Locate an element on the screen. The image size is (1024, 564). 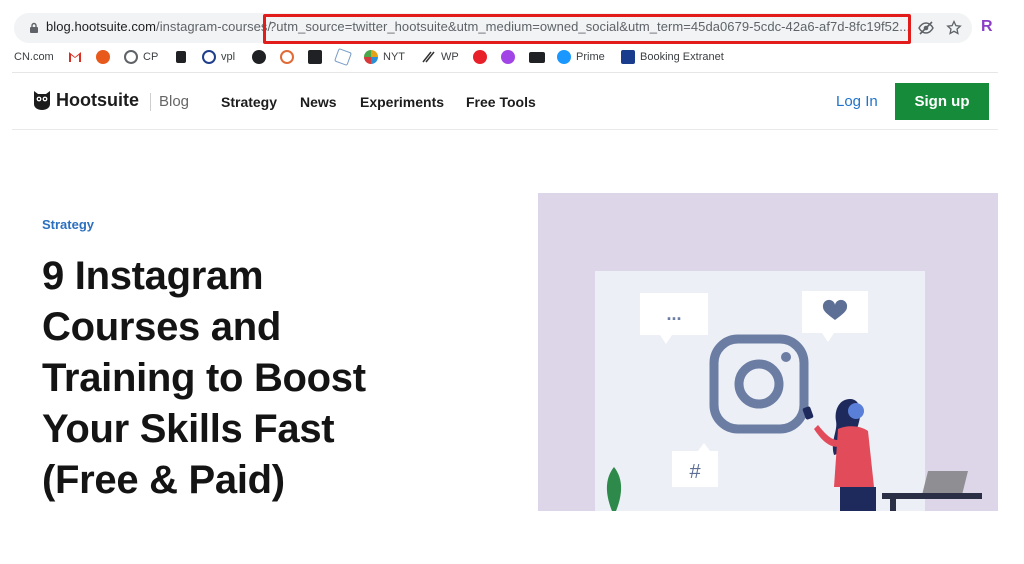
bookmark-item: NYT is located at coordinates (384, 57).